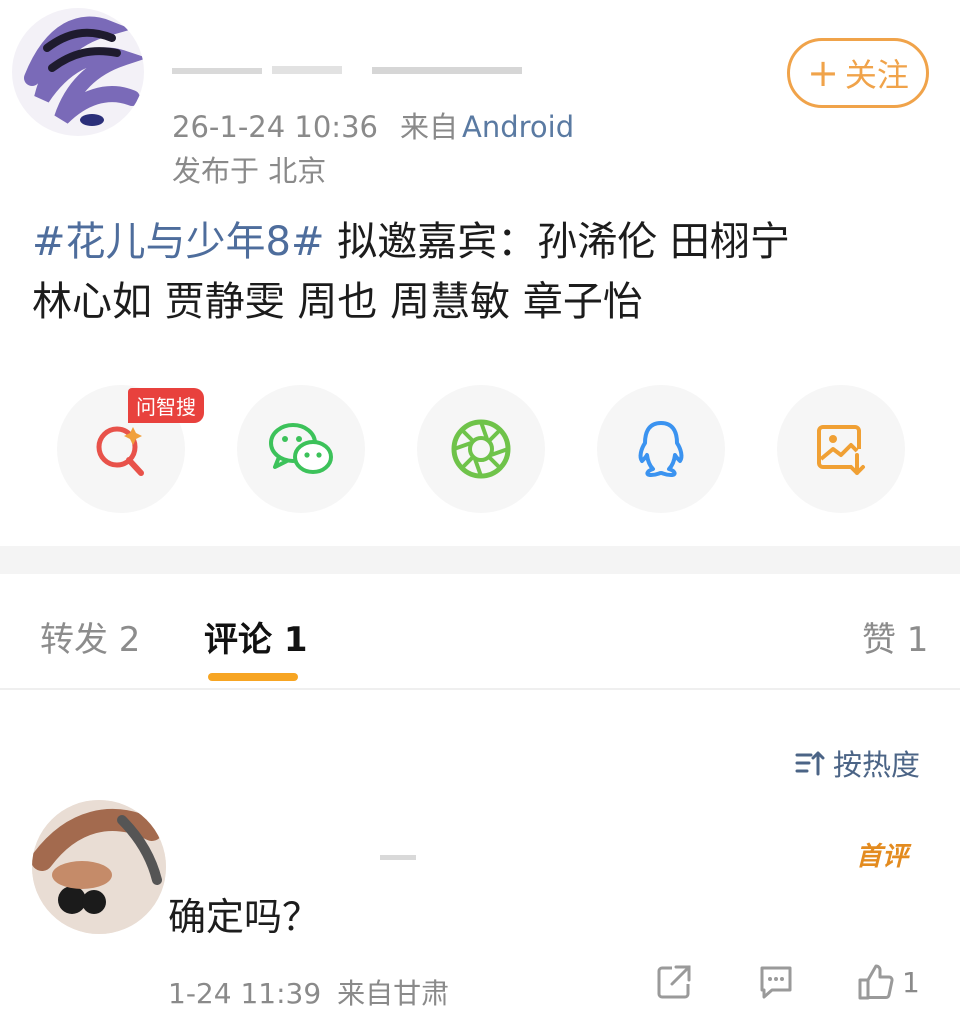  I want to click on comment-location: 来自甘肃, so click(393, 993).